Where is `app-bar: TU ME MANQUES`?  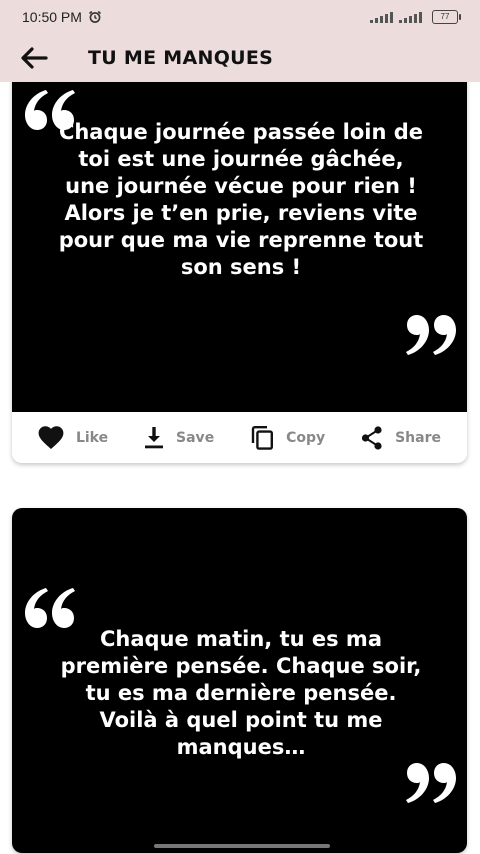 app-bar: TU ME MANQUES is located at coordinates (240, 58).